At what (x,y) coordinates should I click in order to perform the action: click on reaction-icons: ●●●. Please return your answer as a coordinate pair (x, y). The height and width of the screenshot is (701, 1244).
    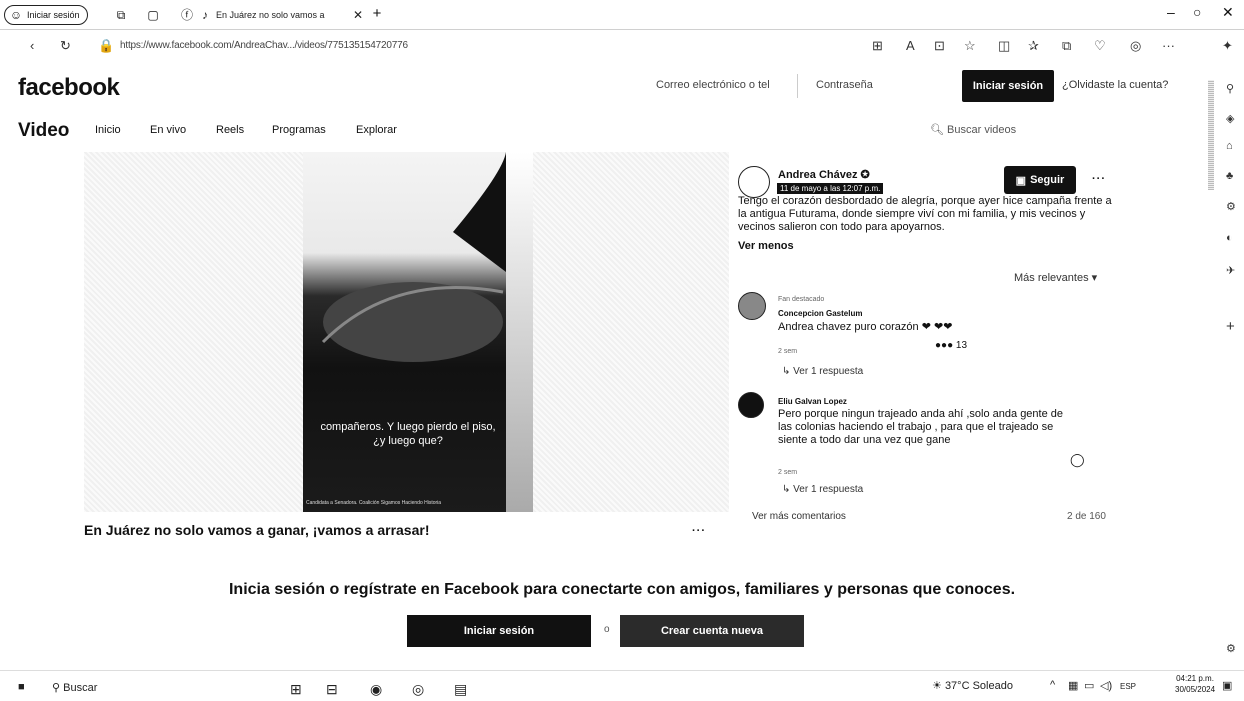
    Looking at the image, I should click on (944, 345).